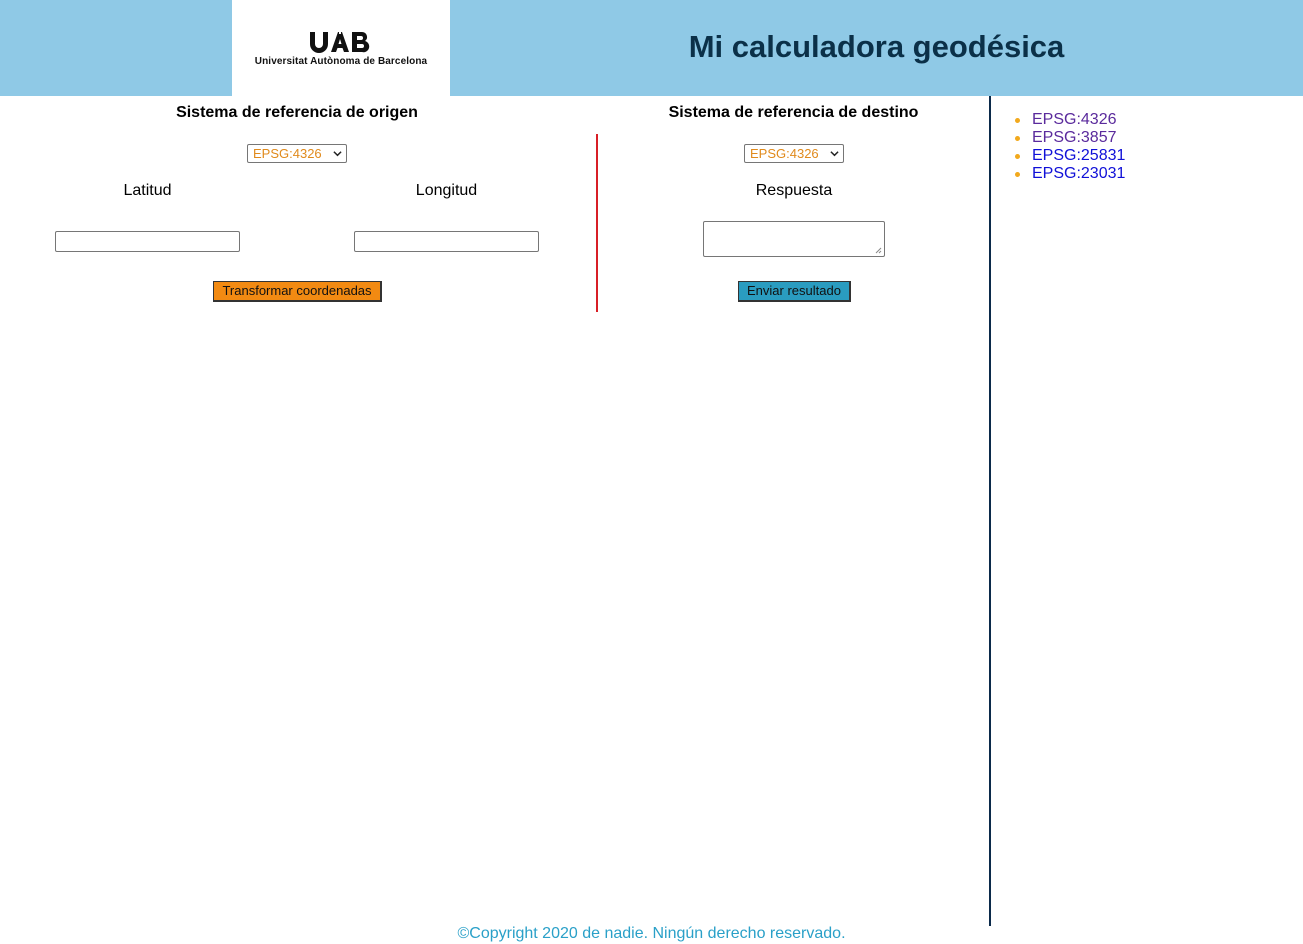  What do you see at coordinates (446, 241) in the screenshot?
I see `longitude-input` at bounding box center [446, 241].